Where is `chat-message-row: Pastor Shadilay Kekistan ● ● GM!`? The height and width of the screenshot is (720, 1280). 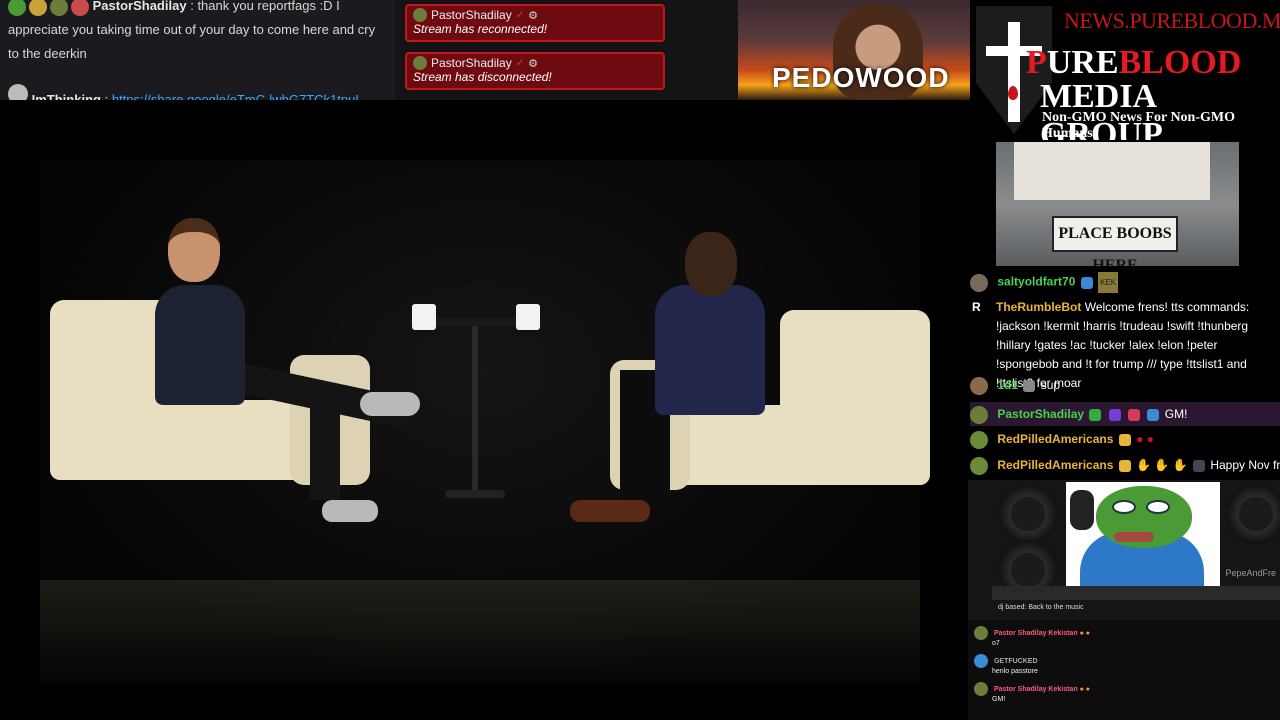
chat-message-row: Pastor Shadilay Kekistan ● ● GM! is located at coordinates (1032, 692).